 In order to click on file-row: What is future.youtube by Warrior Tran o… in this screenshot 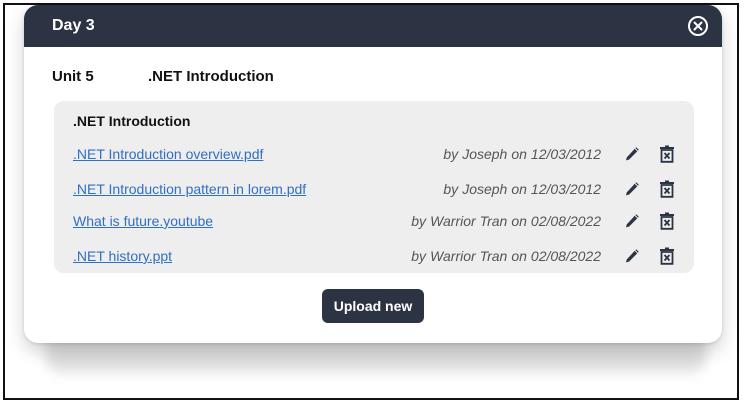, I will do `click(374, 221)`.